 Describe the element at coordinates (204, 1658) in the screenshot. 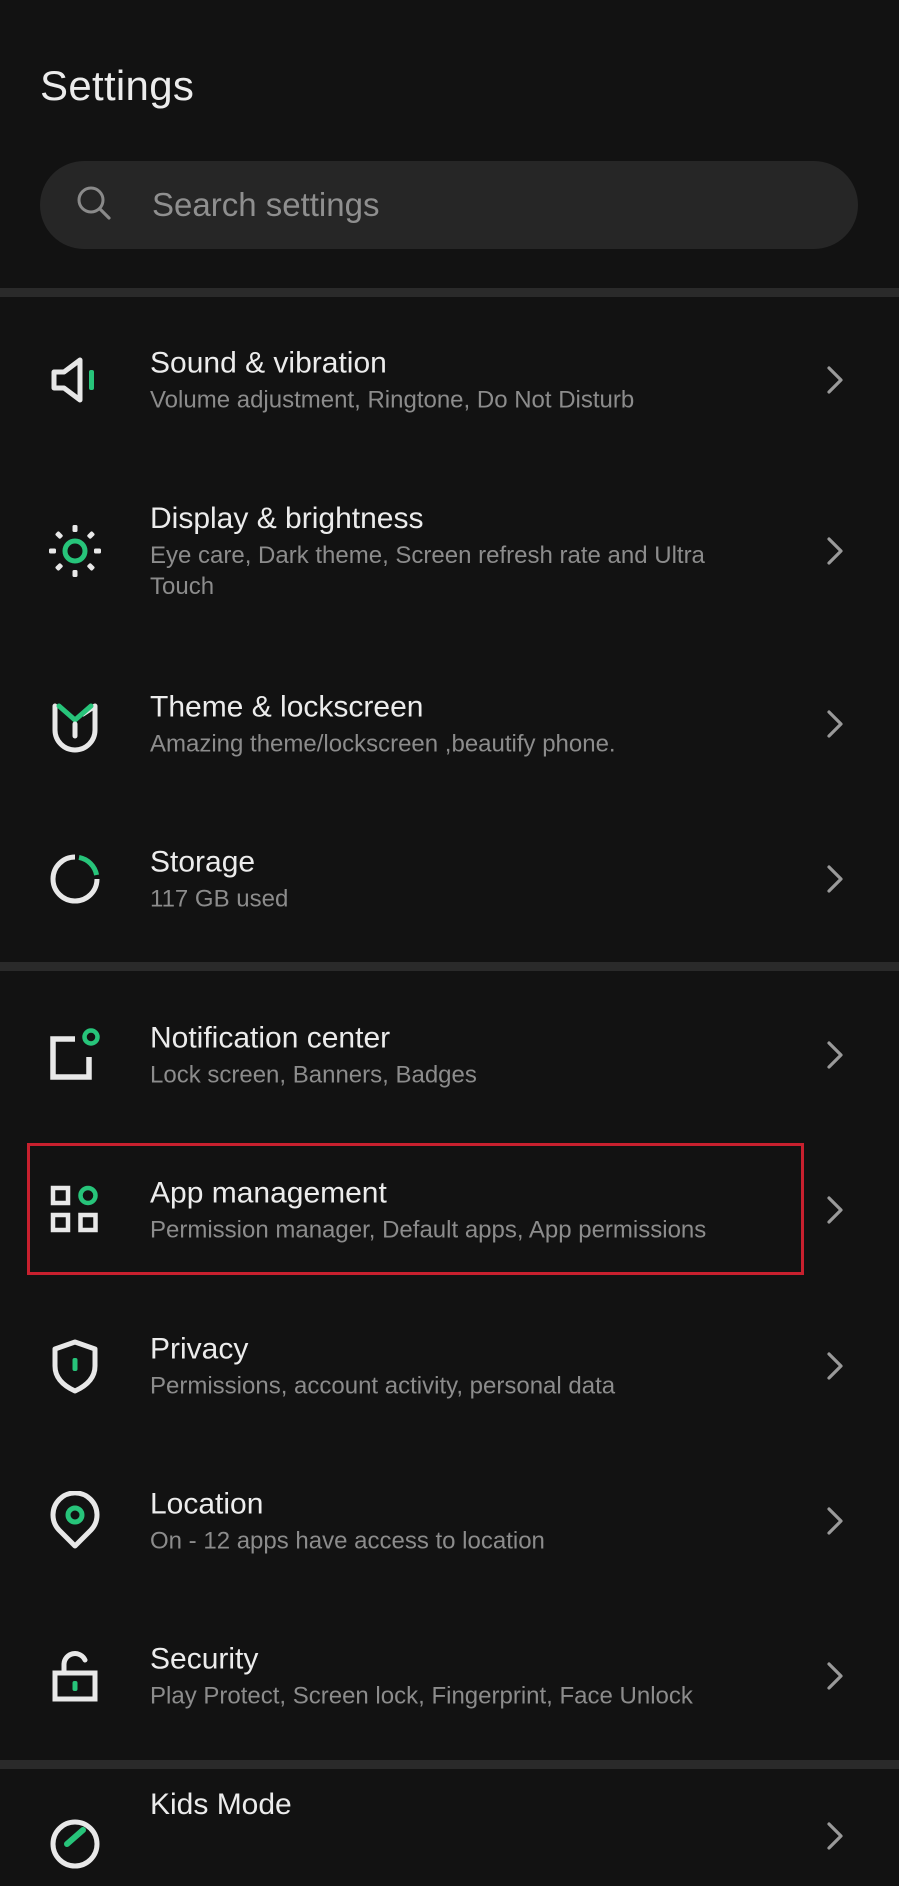

I see `settings-item-title: Security` at that location.